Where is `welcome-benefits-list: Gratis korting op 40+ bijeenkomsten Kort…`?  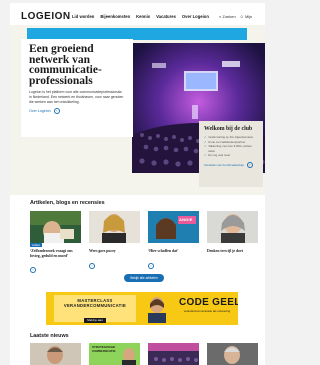 welcome-benefits-list: Gratis korting op 40+ bijeenkomsten Kort… is located at coordinates (231, 146).